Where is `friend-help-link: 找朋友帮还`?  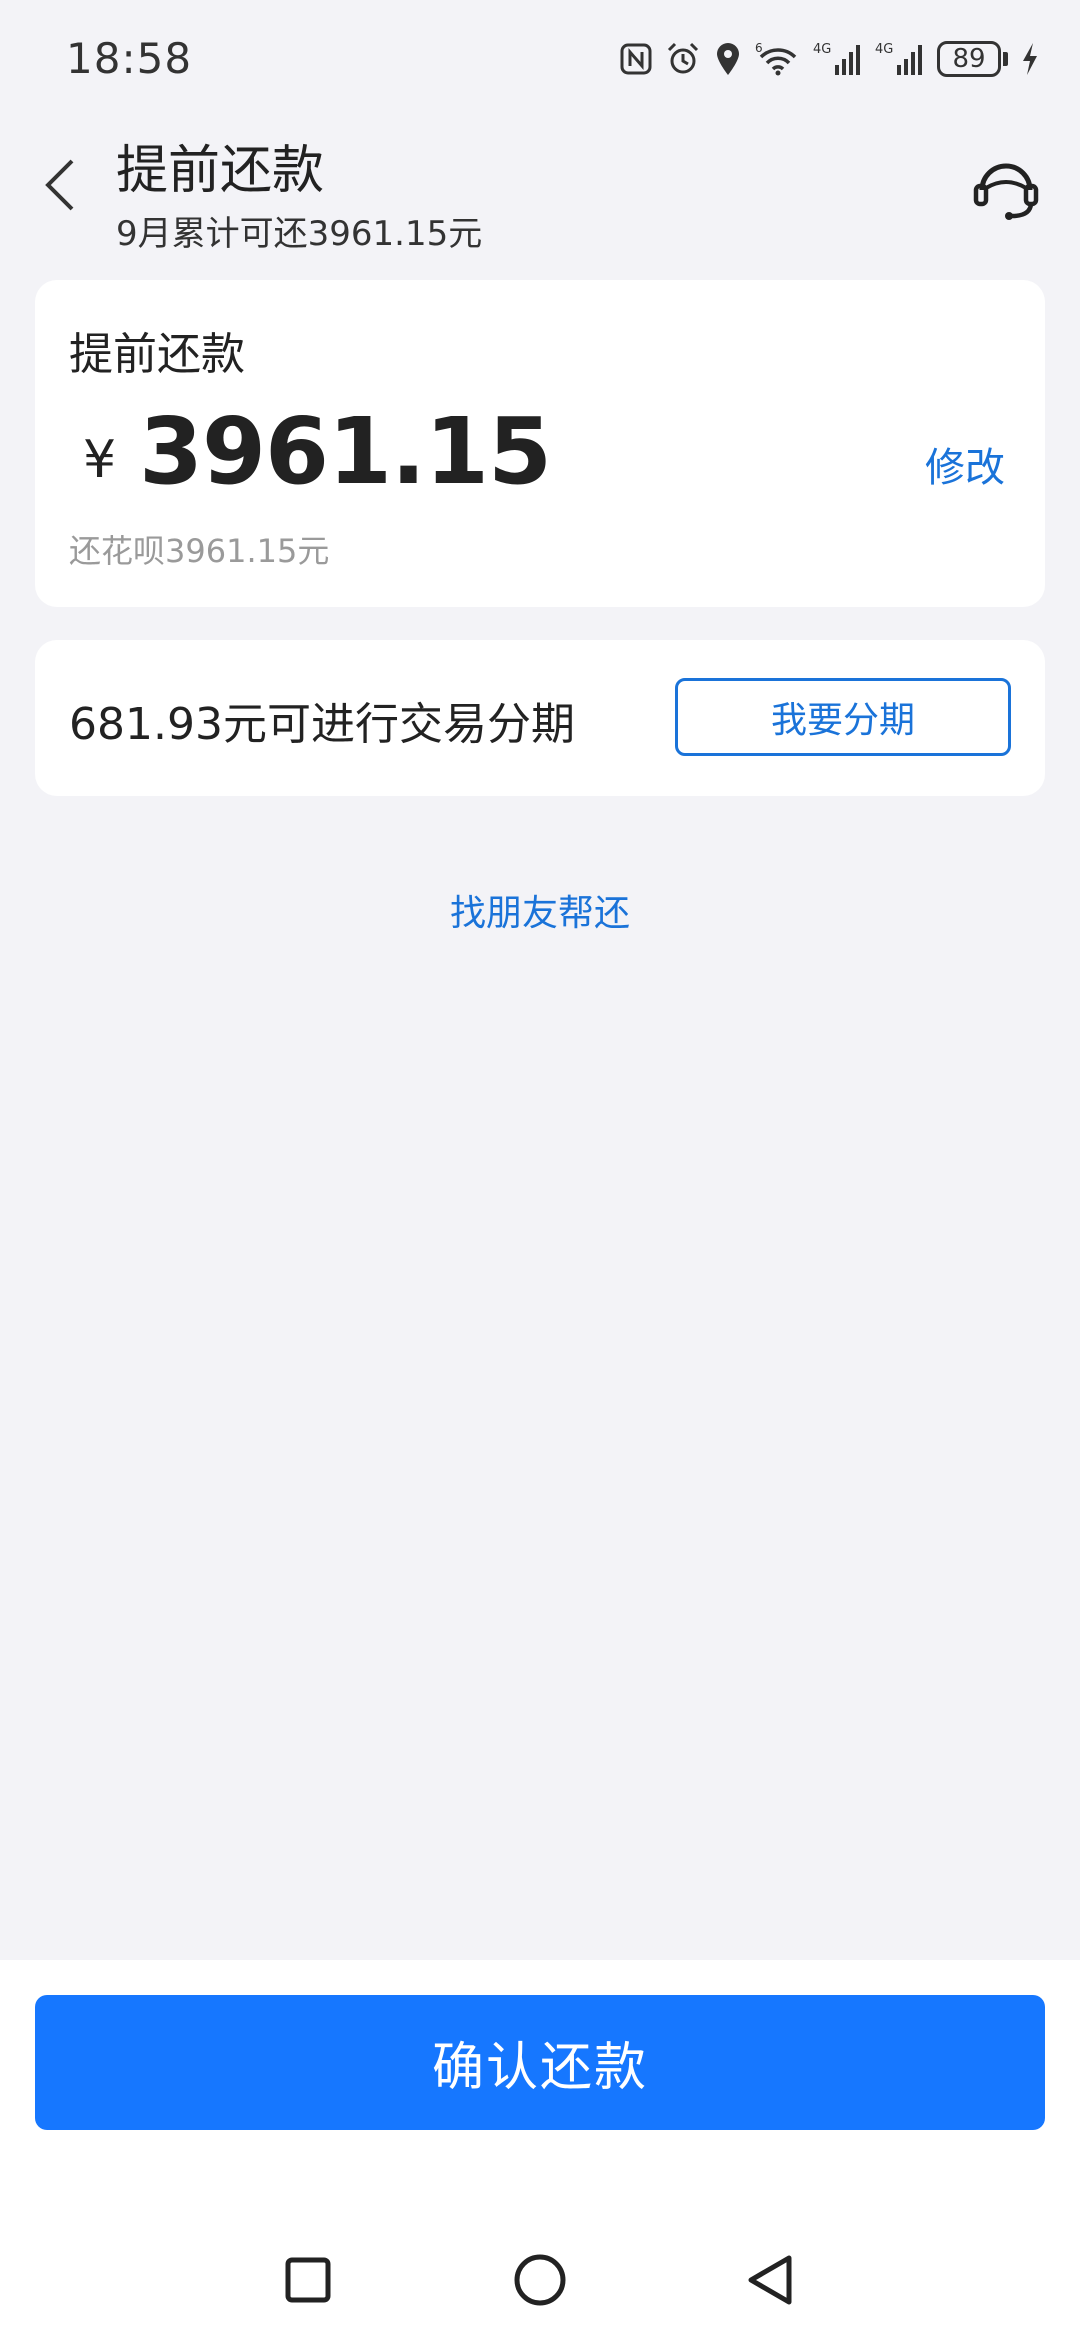
friend-help-link: 找朋友帮还 is located at coordinates (540, 910).